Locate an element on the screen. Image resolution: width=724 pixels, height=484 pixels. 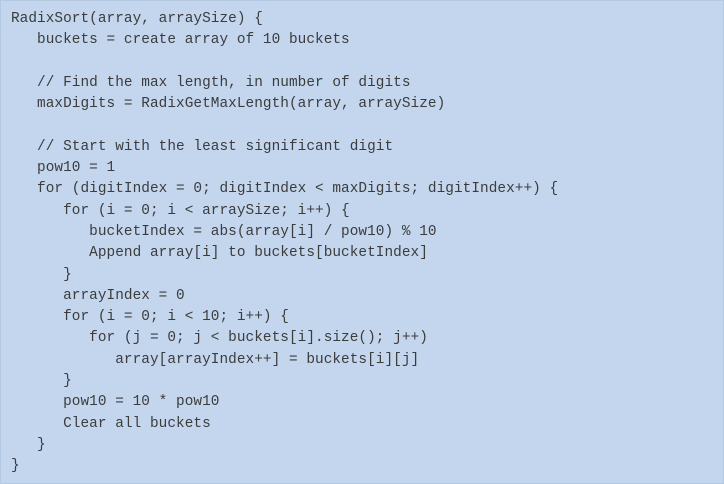
code-line: for (j = 0; j < buckets[i].size(); j++) is located at coordinates (219, 338).